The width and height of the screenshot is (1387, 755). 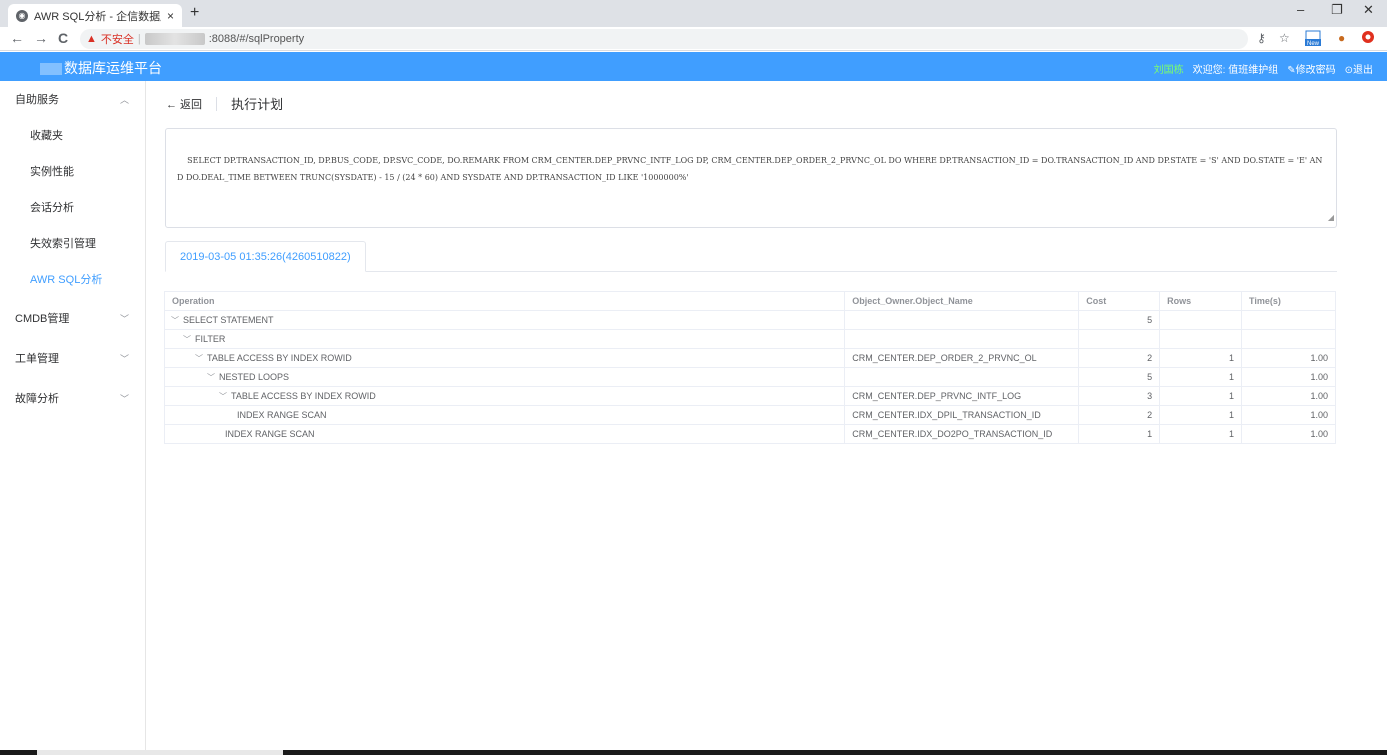 I want to click on cell-rows, so click(x=1201, y=320).